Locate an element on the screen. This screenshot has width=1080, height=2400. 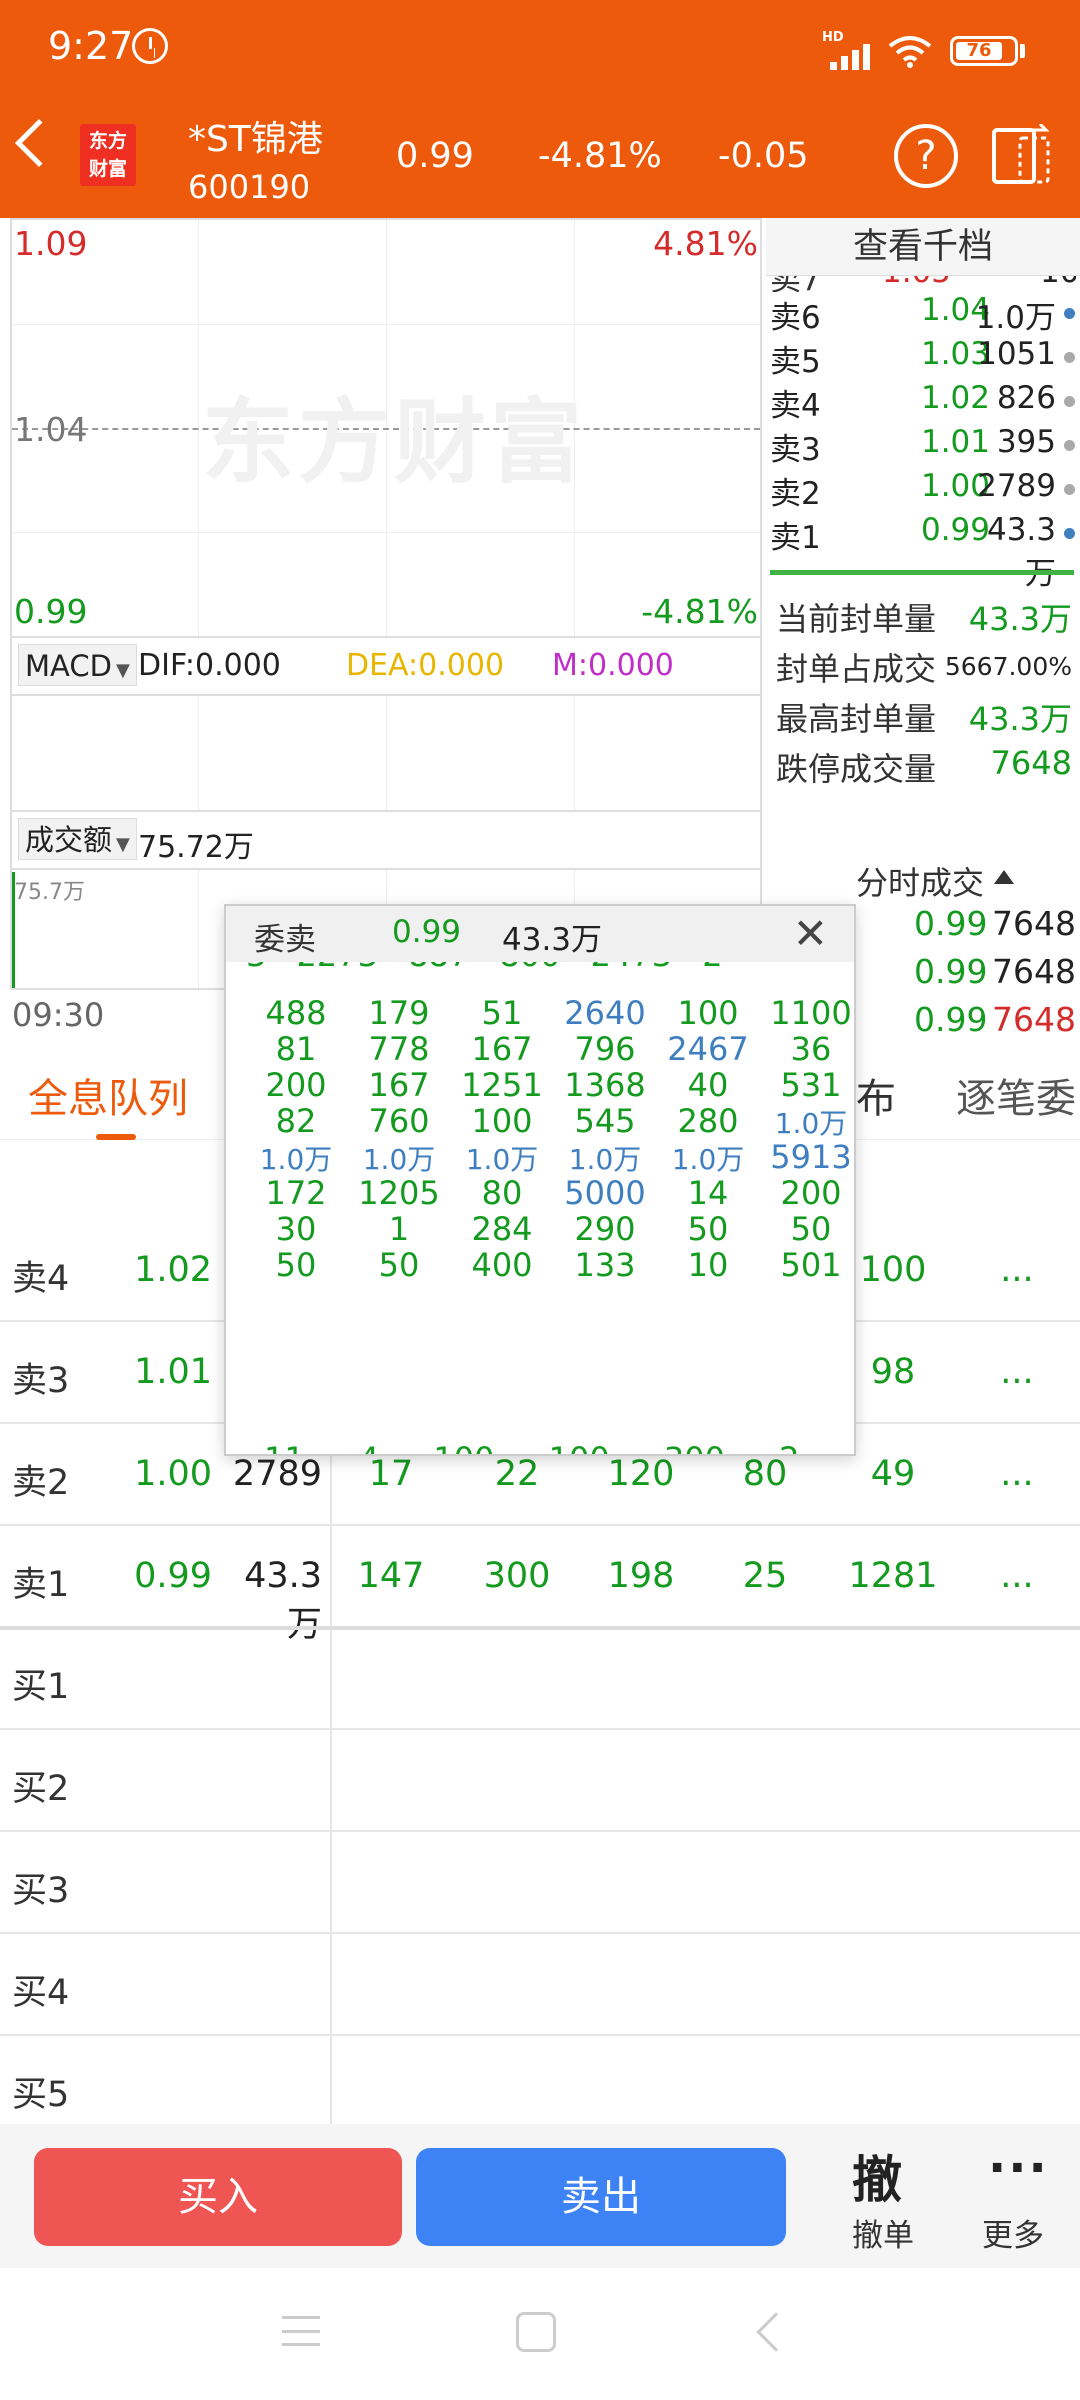
close-icon: ✕ is located at coordinates (810, 934).